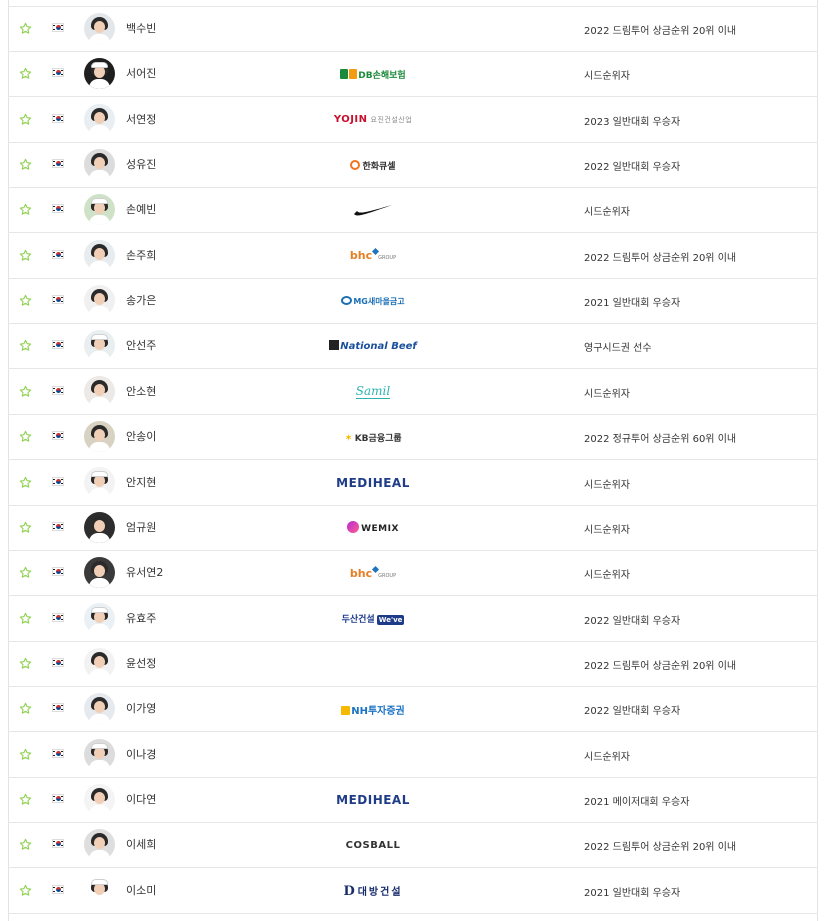 Image resolution: width=826 pixels, height=921 pixels. I want to click on player-name: 안선주, so click(141, 345).